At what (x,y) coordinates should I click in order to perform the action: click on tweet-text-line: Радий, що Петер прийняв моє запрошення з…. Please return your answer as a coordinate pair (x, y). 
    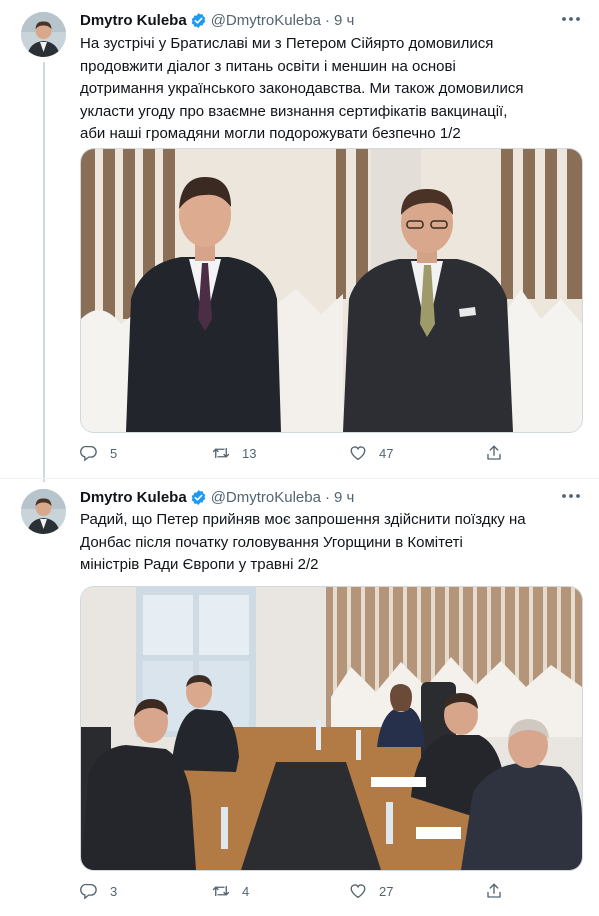
    Looking at the image, I should click on (303, 519).